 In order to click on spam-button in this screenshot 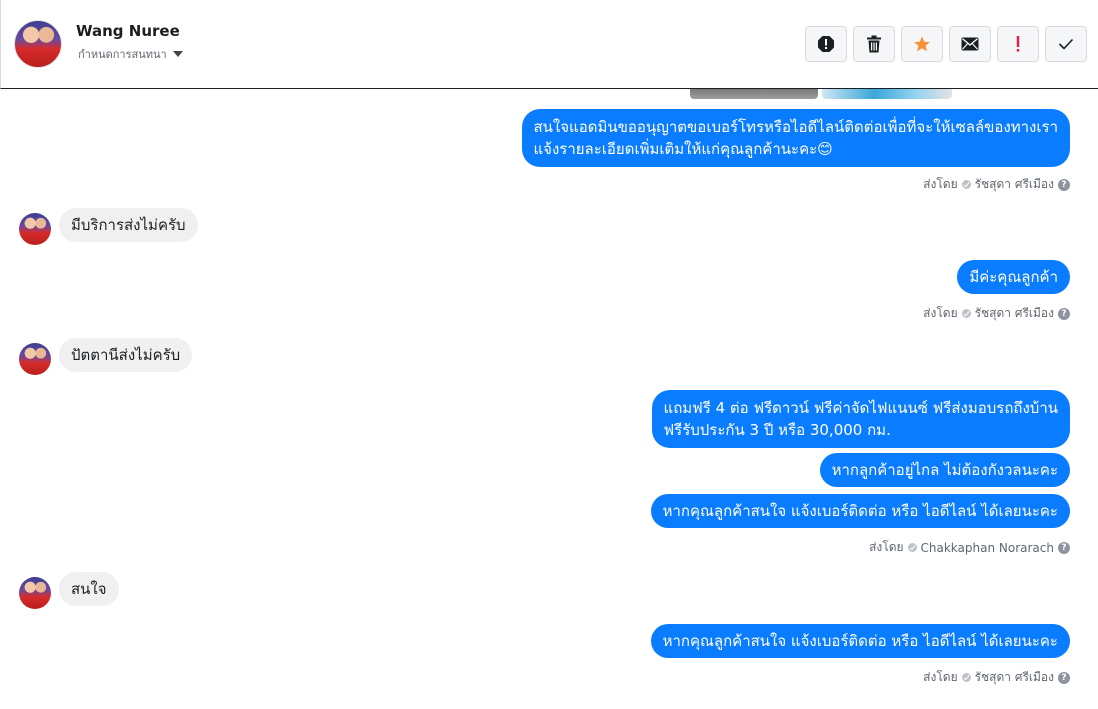, I will do `click(1018, 44)`.